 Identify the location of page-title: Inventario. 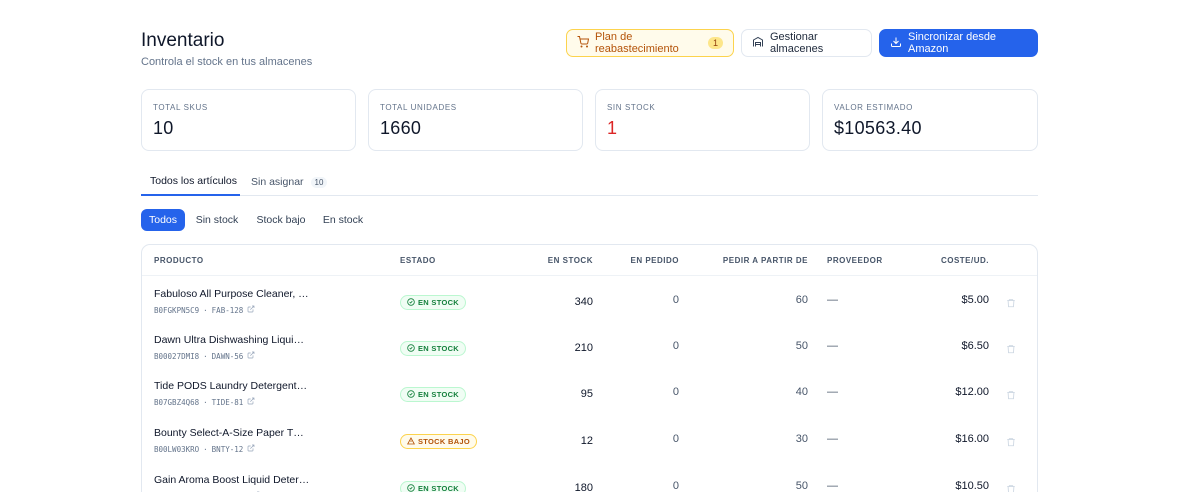
(183, 40).